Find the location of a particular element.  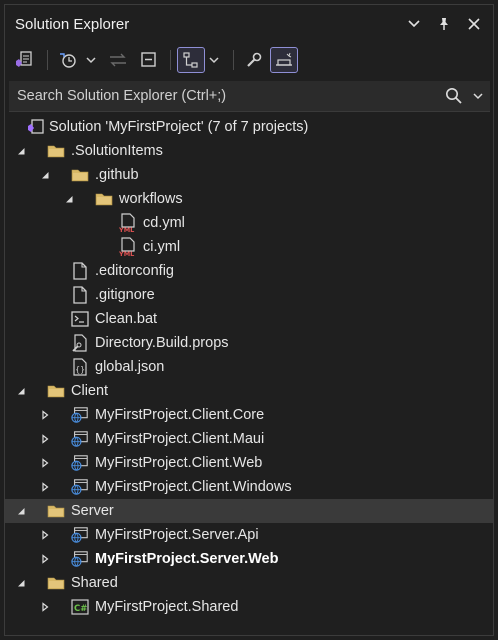

tree-item-label: MyFirstProject.Shared is located at coordinates (167, 607).